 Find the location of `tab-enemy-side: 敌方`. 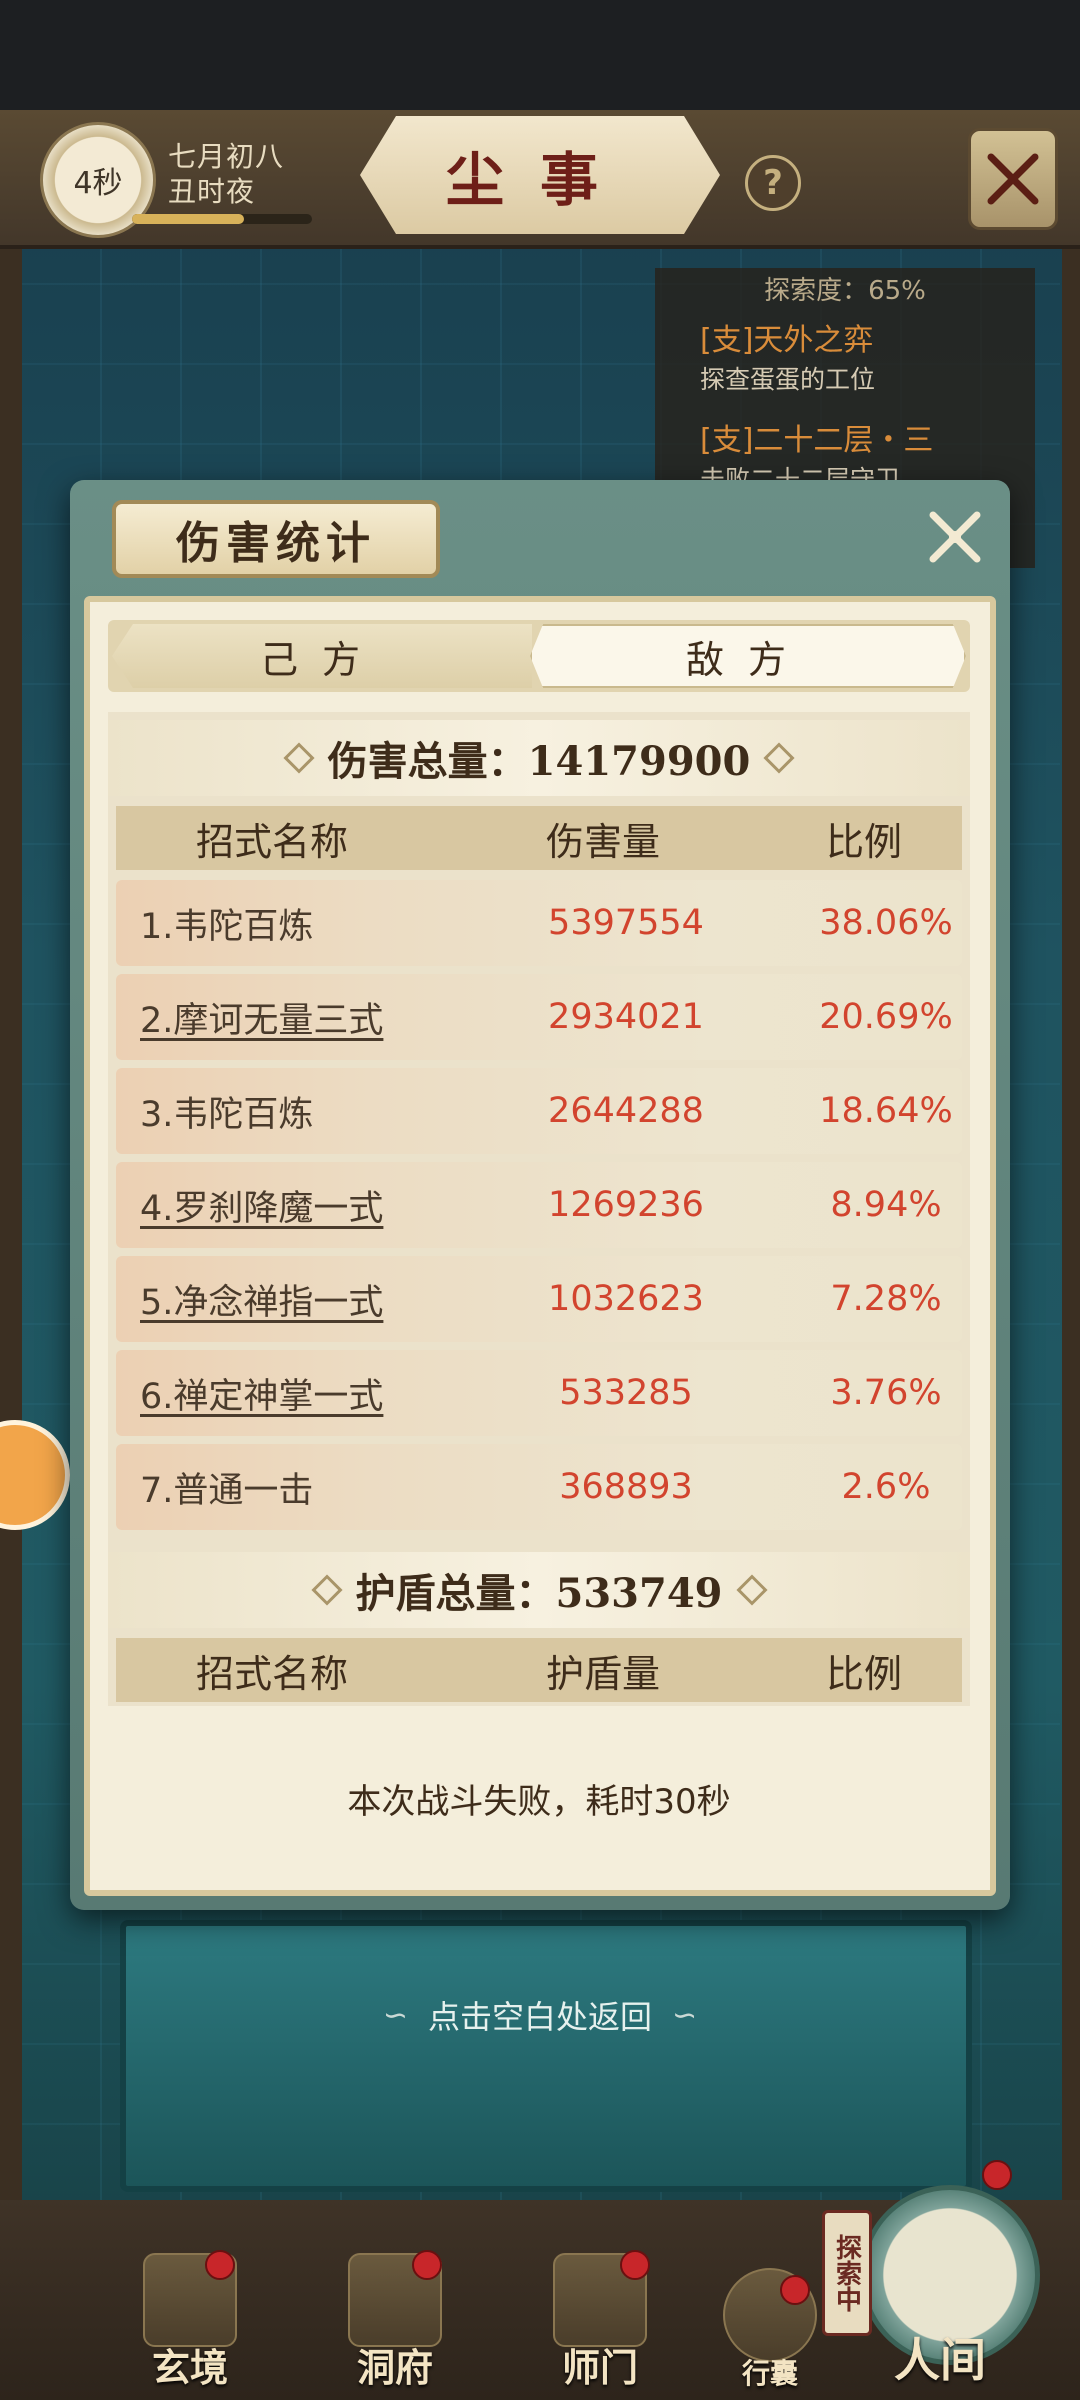

tab-enemy-side: 敌方 is located at coordinates (748, 656).